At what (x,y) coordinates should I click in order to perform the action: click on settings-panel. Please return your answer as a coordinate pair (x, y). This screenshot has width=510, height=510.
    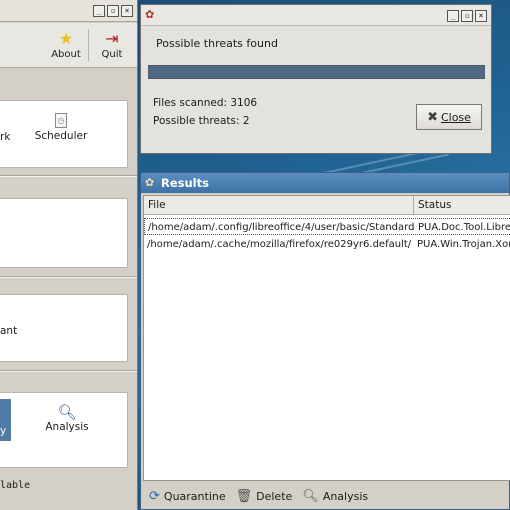
    Looking at the image, I should click on (64, 233).